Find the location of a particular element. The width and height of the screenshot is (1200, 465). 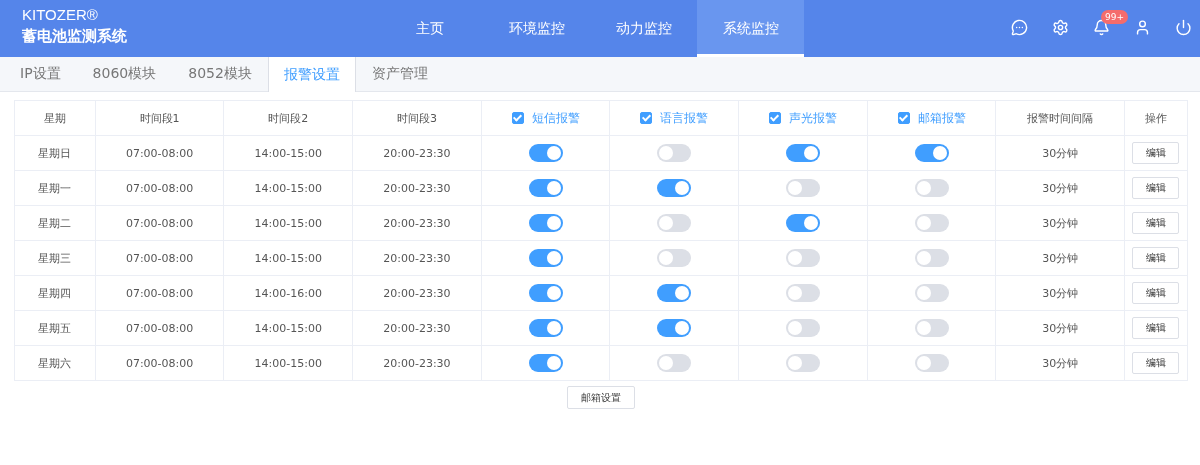

column-header: 短信报警 is located at coordinates (555, 118).